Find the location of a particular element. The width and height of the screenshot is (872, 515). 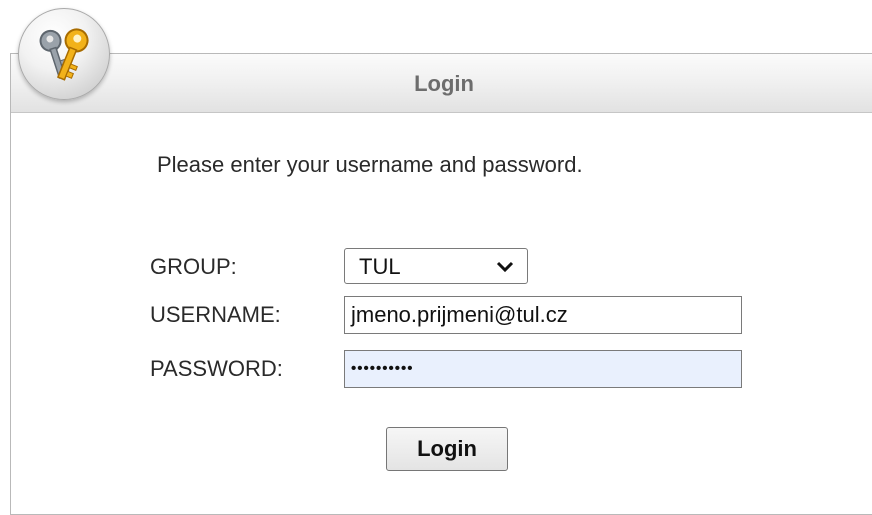

username-label: USERNAME: is located at coordinates (215, 314).